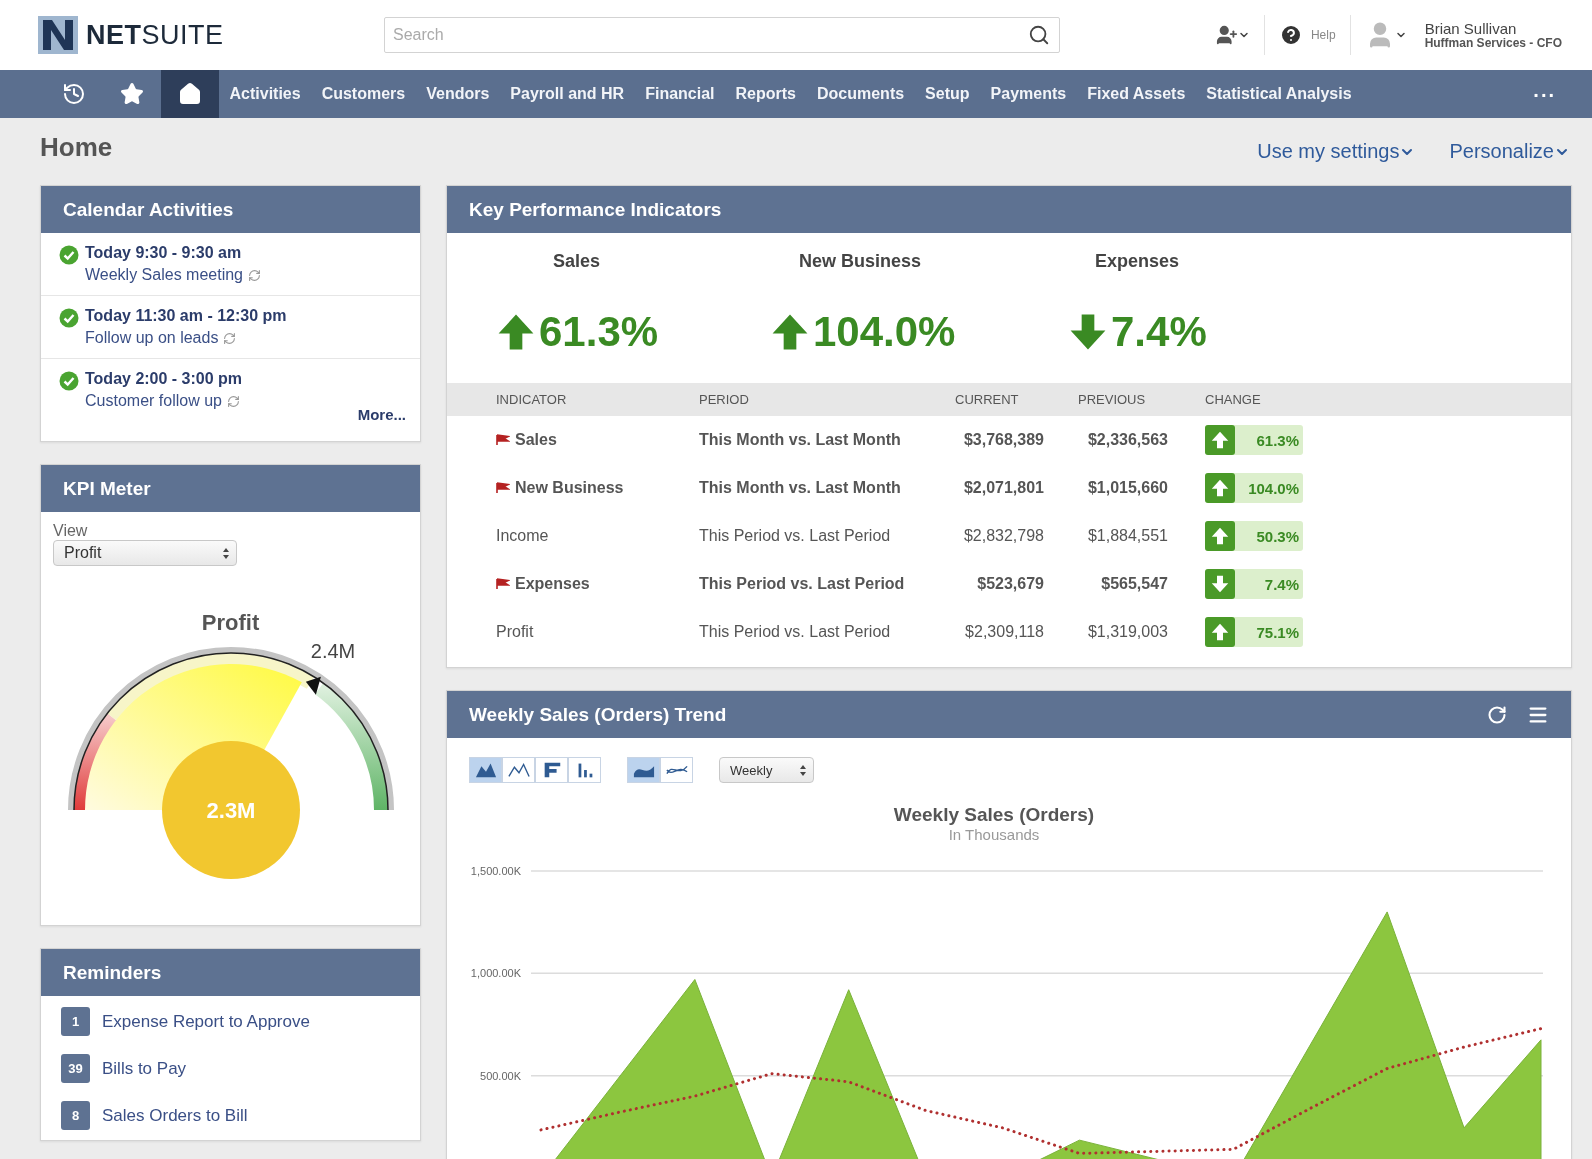  What do you see at coordinates (164, 378) in the screenshot?
I see `event-time: Today 2:00 - 3:00 pm` at bounding box center [164, 378].